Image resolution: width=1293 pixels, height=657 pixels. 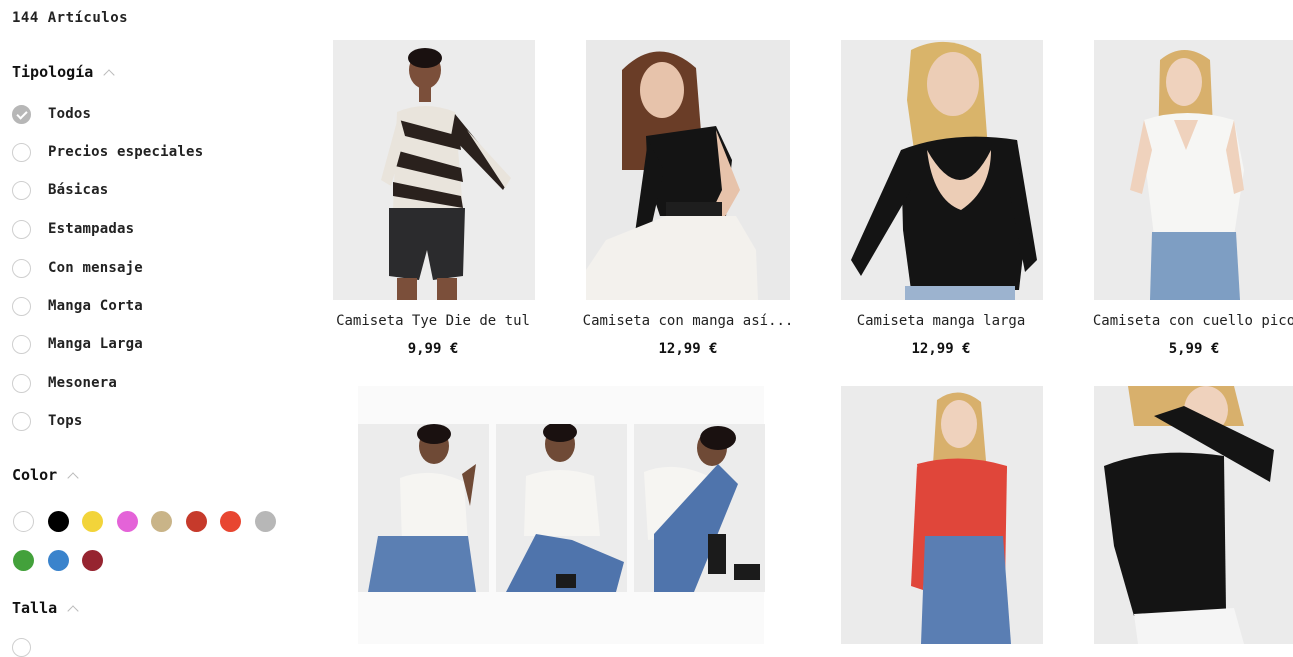 I want to click on filter-option-label: Manga Corta, so click(x=95, y=306).